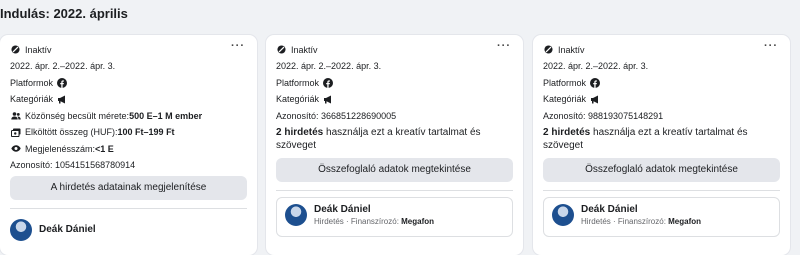  Describe the element at coordinates (128, 187) in the screenshot. I see `view-ad-details-button: A hirdetés adatainak megjelenítése` at that location.